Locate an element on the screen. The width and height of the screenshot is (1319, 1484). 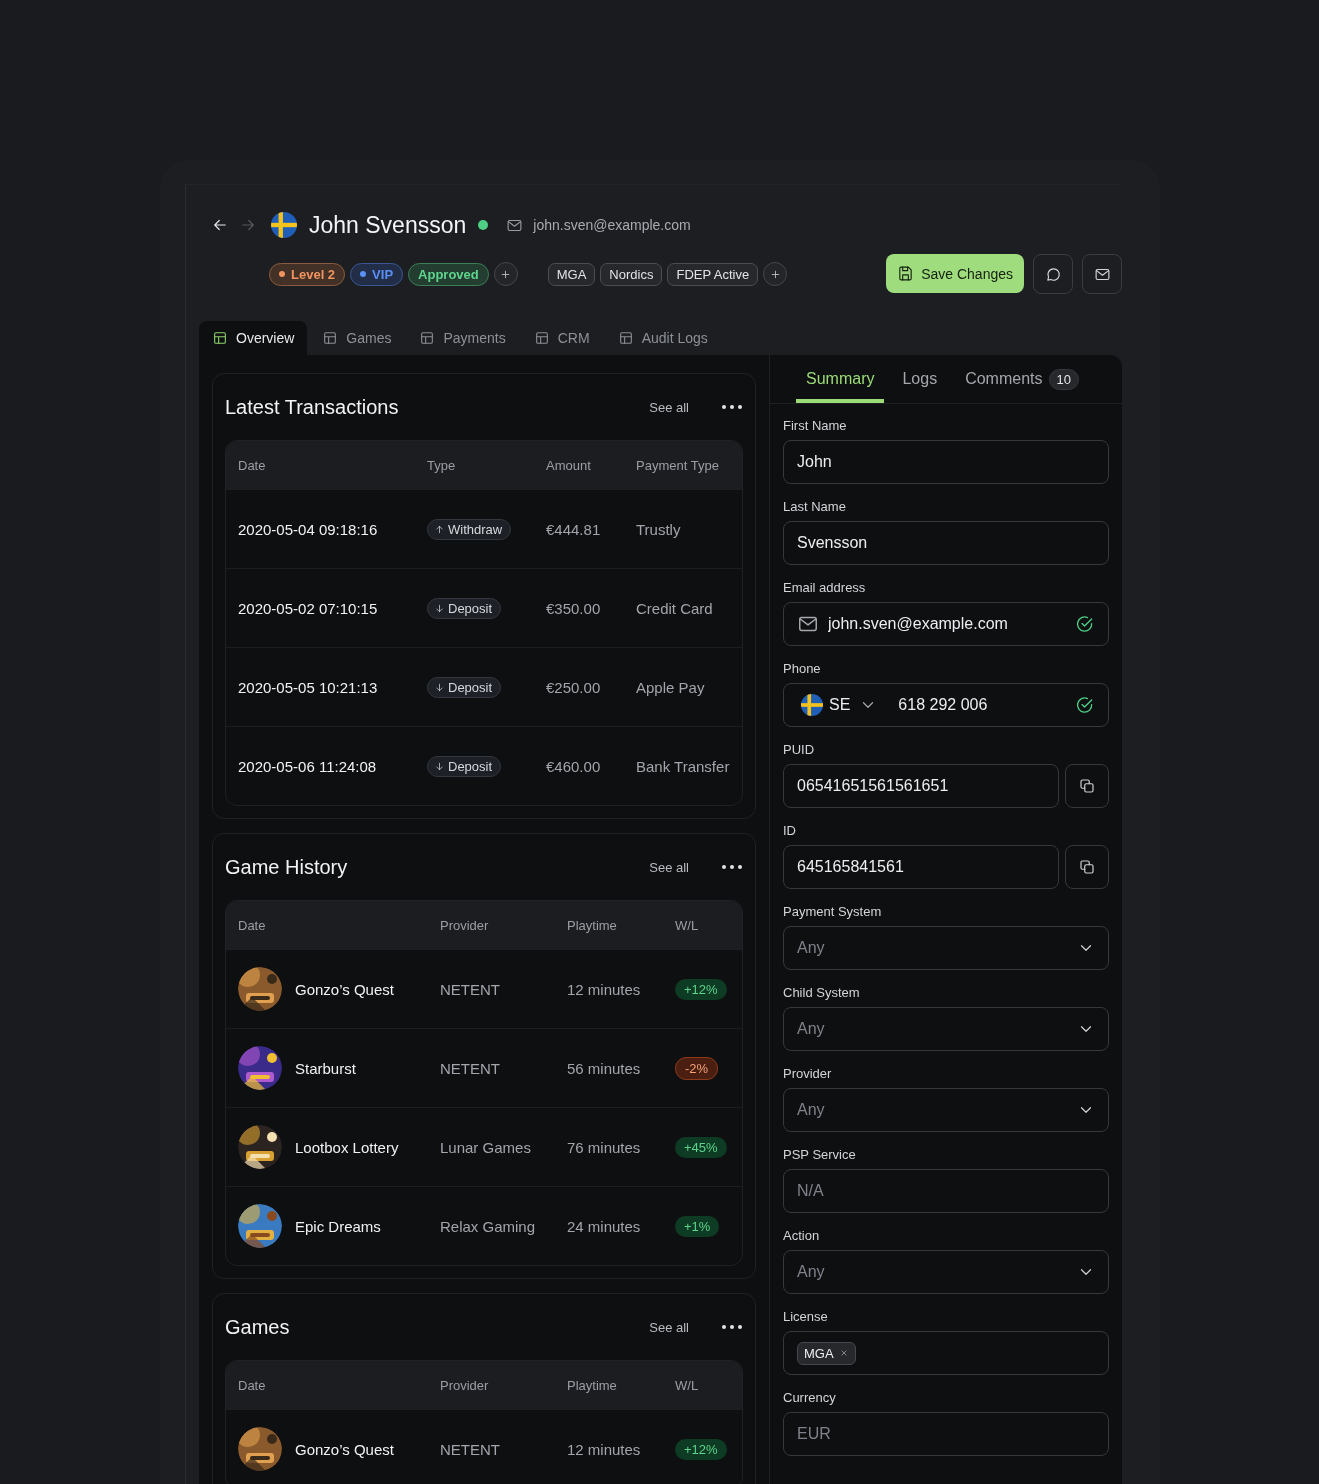
save-button: Save Changes is located at coordinates (955, 273).